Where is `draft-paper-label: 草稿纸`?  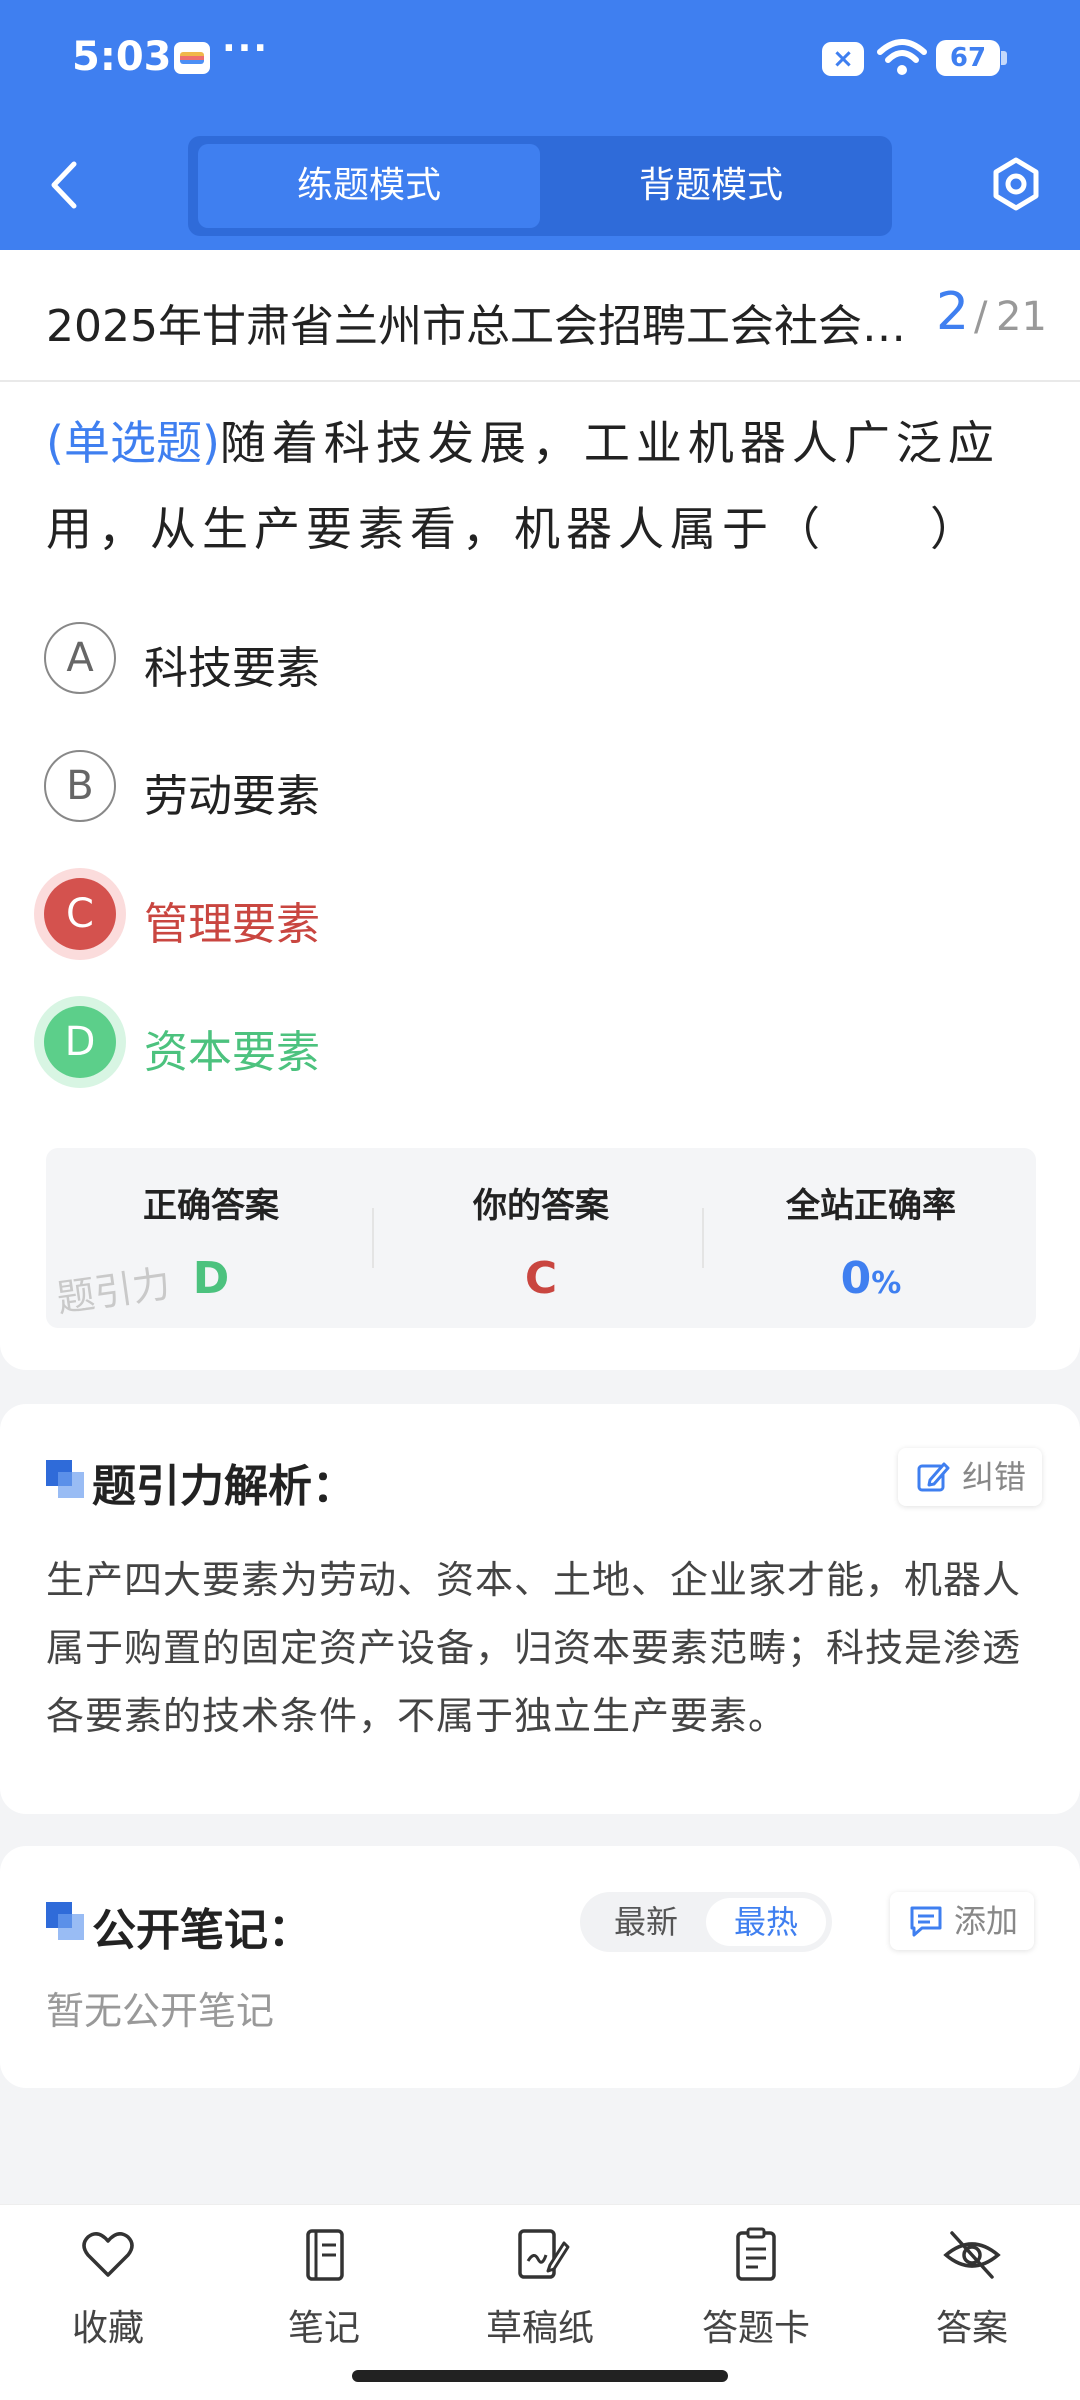
draft-paper-label: 草稿纸 is located at coordinates (539, 2328).